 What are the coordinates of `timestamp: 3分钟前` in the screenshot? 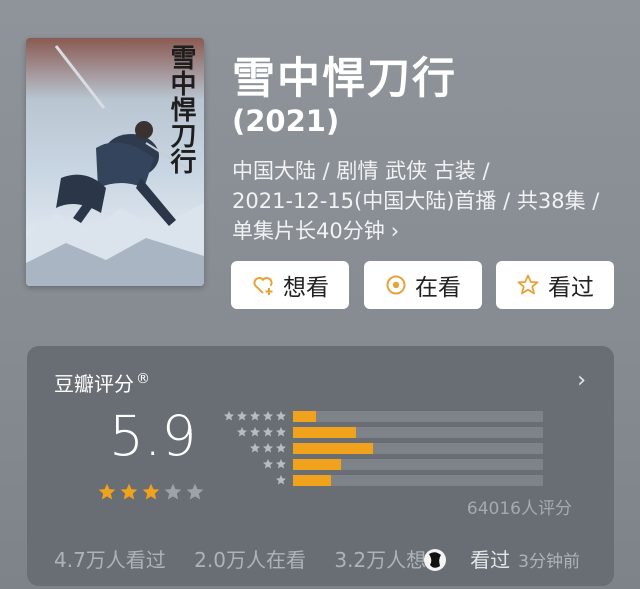 It's located at (549, 562).